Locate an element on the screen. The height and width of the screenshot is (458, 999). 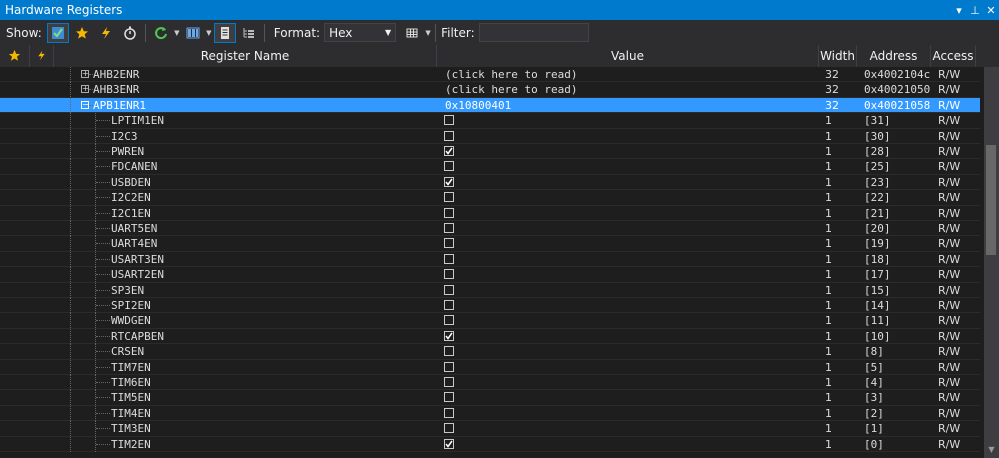
bitfield-row: SPI2EN 1 [14] R/W is located at coordinates (490, 306).